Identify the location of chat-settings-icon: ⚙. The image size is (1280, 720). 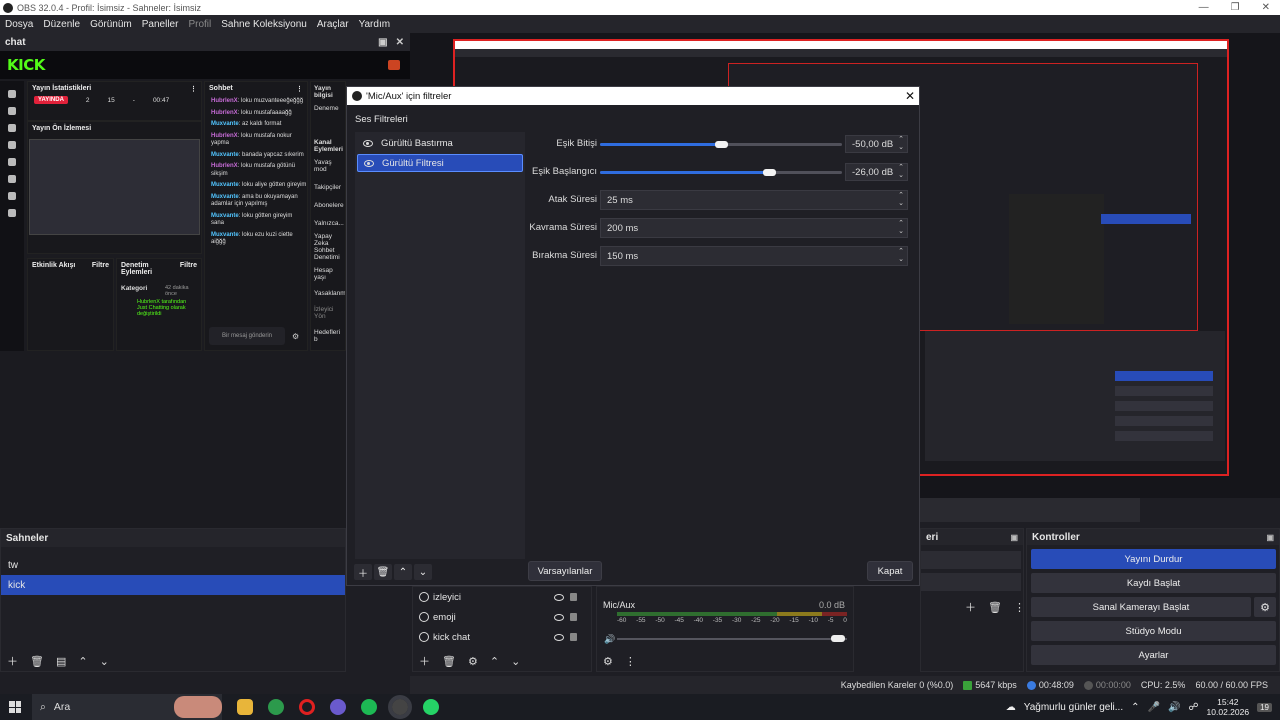
(295, 336).